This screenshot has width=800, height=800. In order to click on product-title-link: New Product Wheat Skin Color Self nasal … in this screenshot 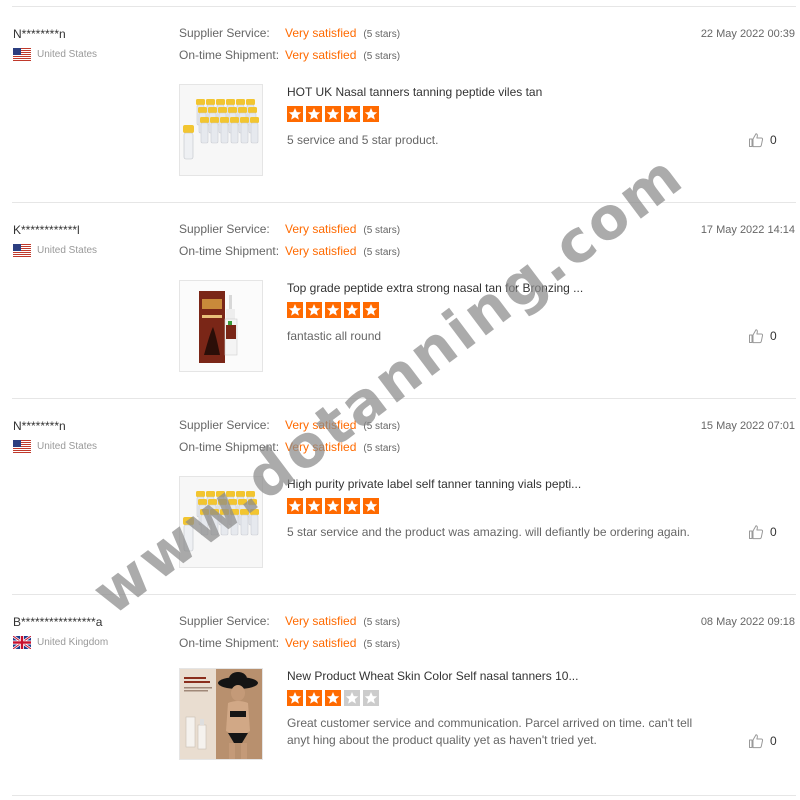, I will do `click(432, 676)`.